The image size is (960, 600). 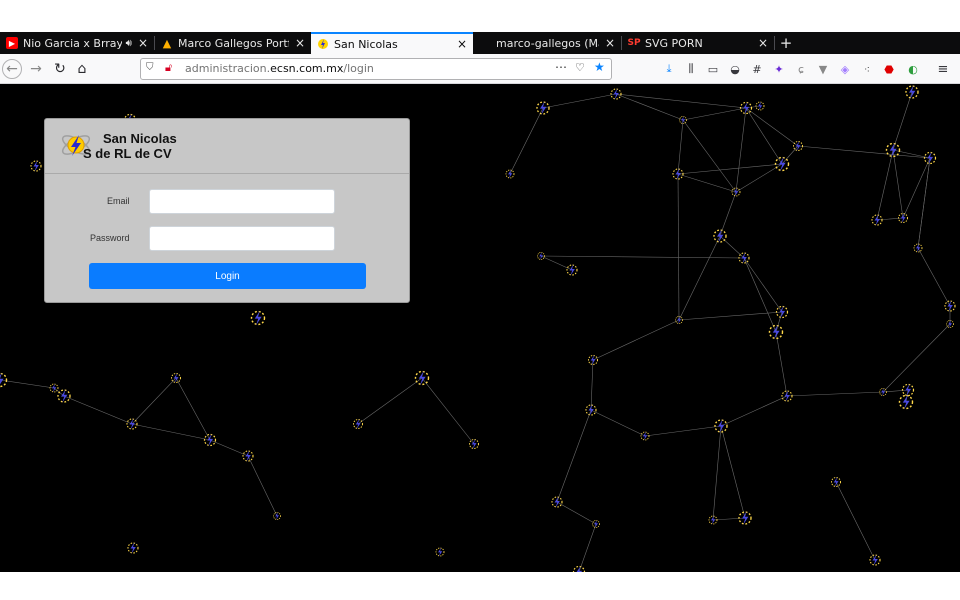 I want to click on speaker-icon: 🔊︎, so click(x=129, y=43).